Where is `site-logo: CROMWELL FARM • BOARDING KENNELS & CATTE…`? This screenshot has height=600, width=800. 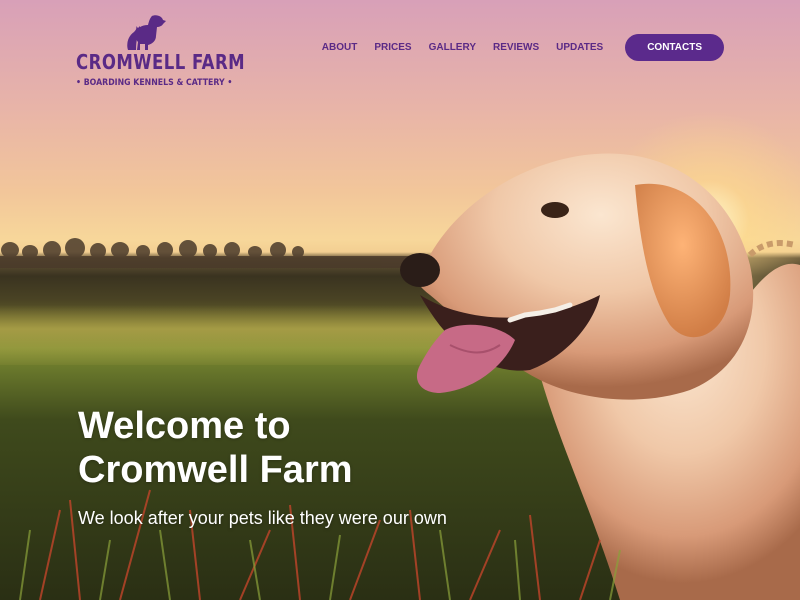
site-logo: CROMWELL FARM • BOARDING KENNELS & CATTE… is located at coordinates (161, 53).